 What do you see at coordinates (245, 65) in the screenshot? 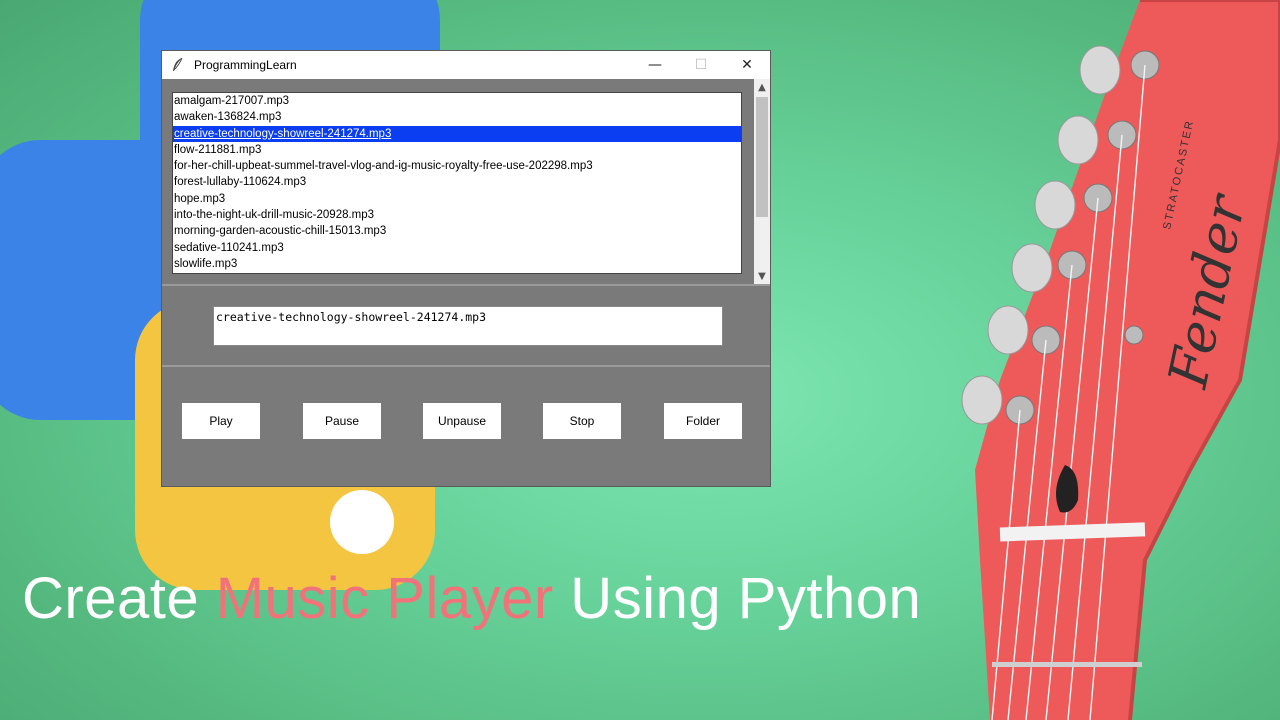
I see `window-title: ProgrammingLearn` at bounding box center [245, 65].